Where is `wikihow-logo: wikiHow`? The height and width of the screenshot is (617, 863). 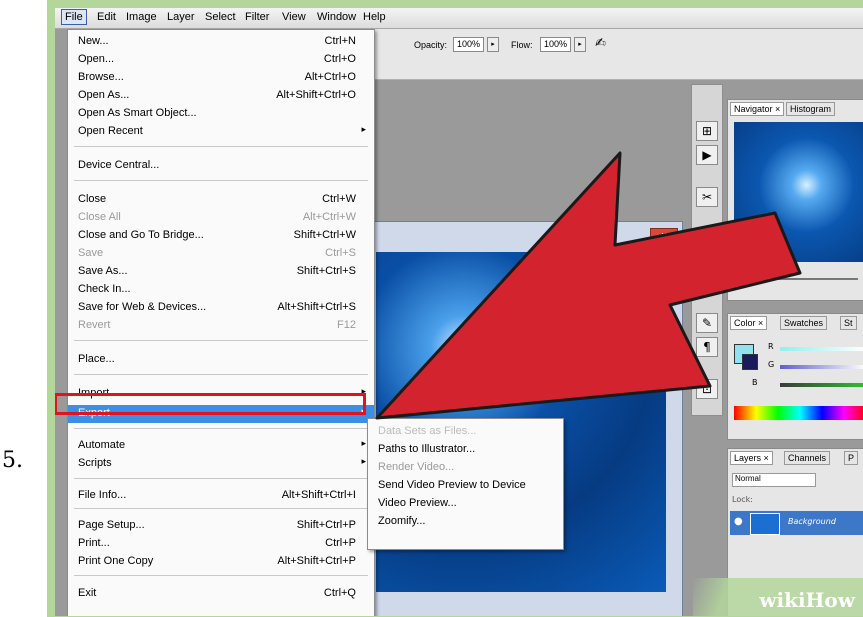 wikihow-logo: wikiHow is located at coordinates (807, 600).